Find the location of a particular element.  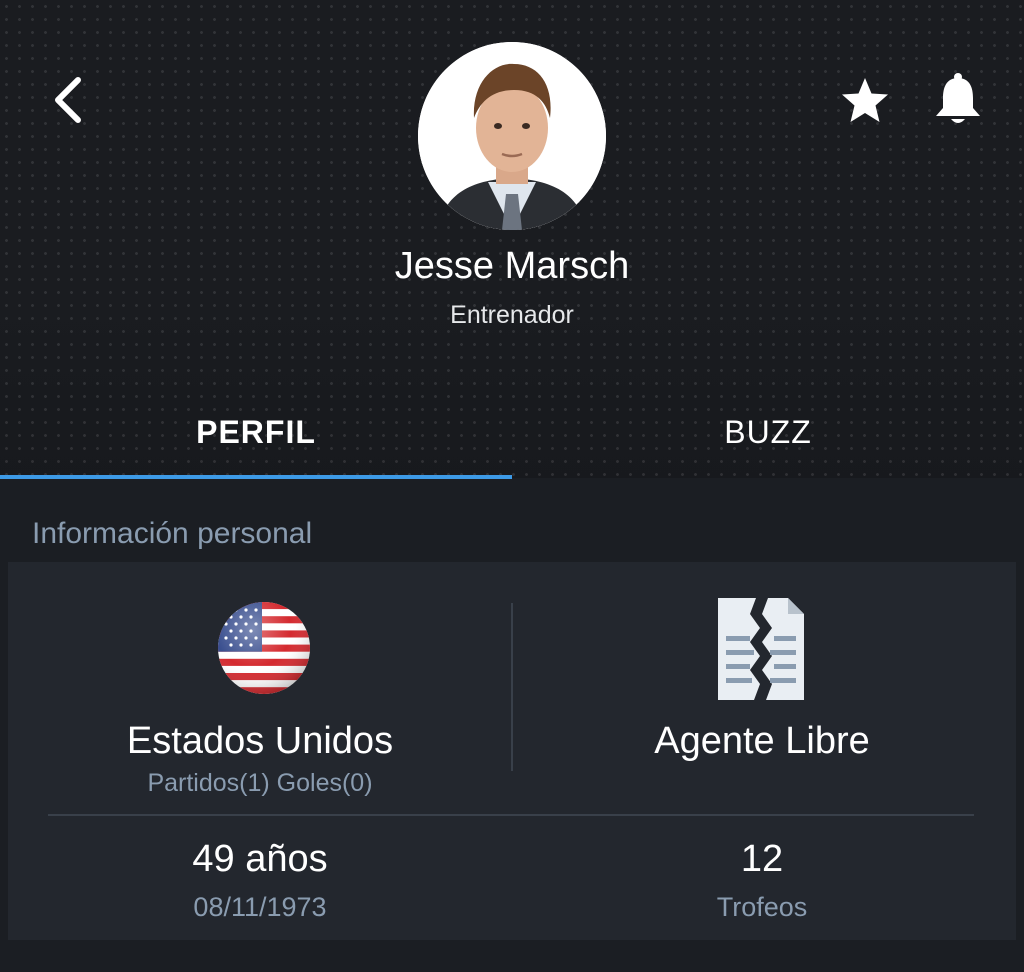

back-button is located at coordinates (70, 100).